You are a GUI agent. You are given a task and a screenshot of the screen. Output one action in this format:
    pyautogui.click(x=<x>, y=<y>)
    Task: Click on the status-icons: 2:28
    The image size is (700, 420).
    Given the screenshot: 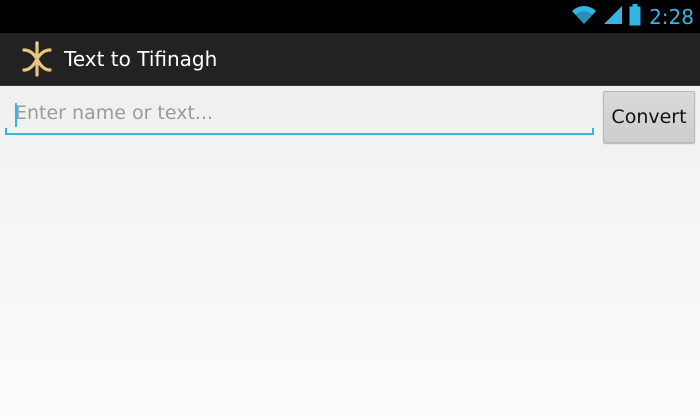 What is the action you would take?
    pyautogui.click(x=632, y=16)
    